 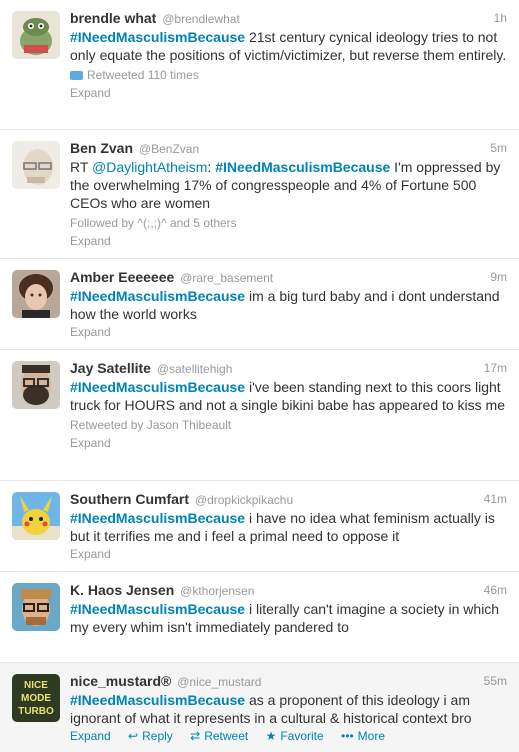 What do you see at coordinates (129, 499) in the screenshot?
I see `author-name: Southern Cumfart` at bounding box center [129, 499].